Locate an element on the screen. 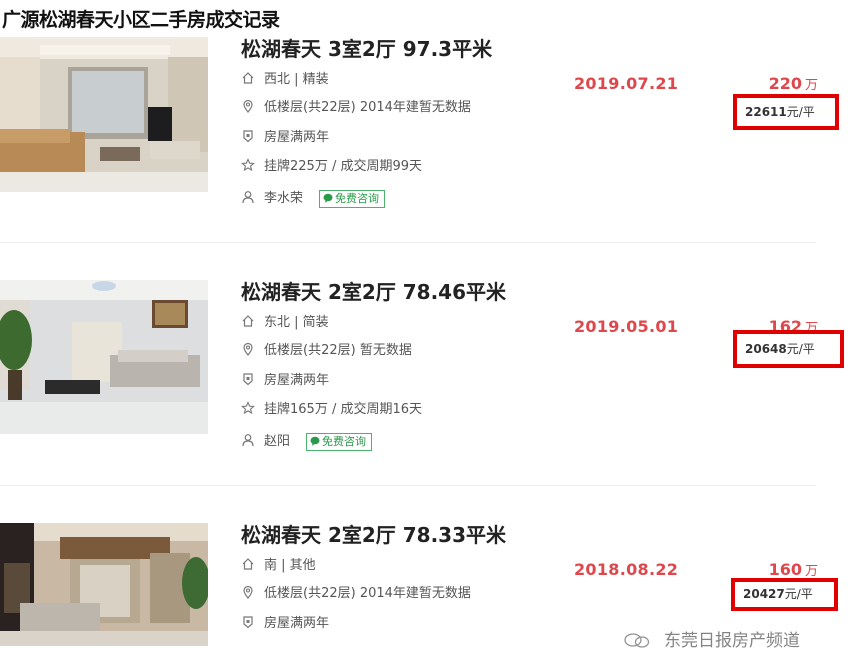  listing-title: 松湖春天 2室2厅 78.33平米 is located at coordinates (373, 533).